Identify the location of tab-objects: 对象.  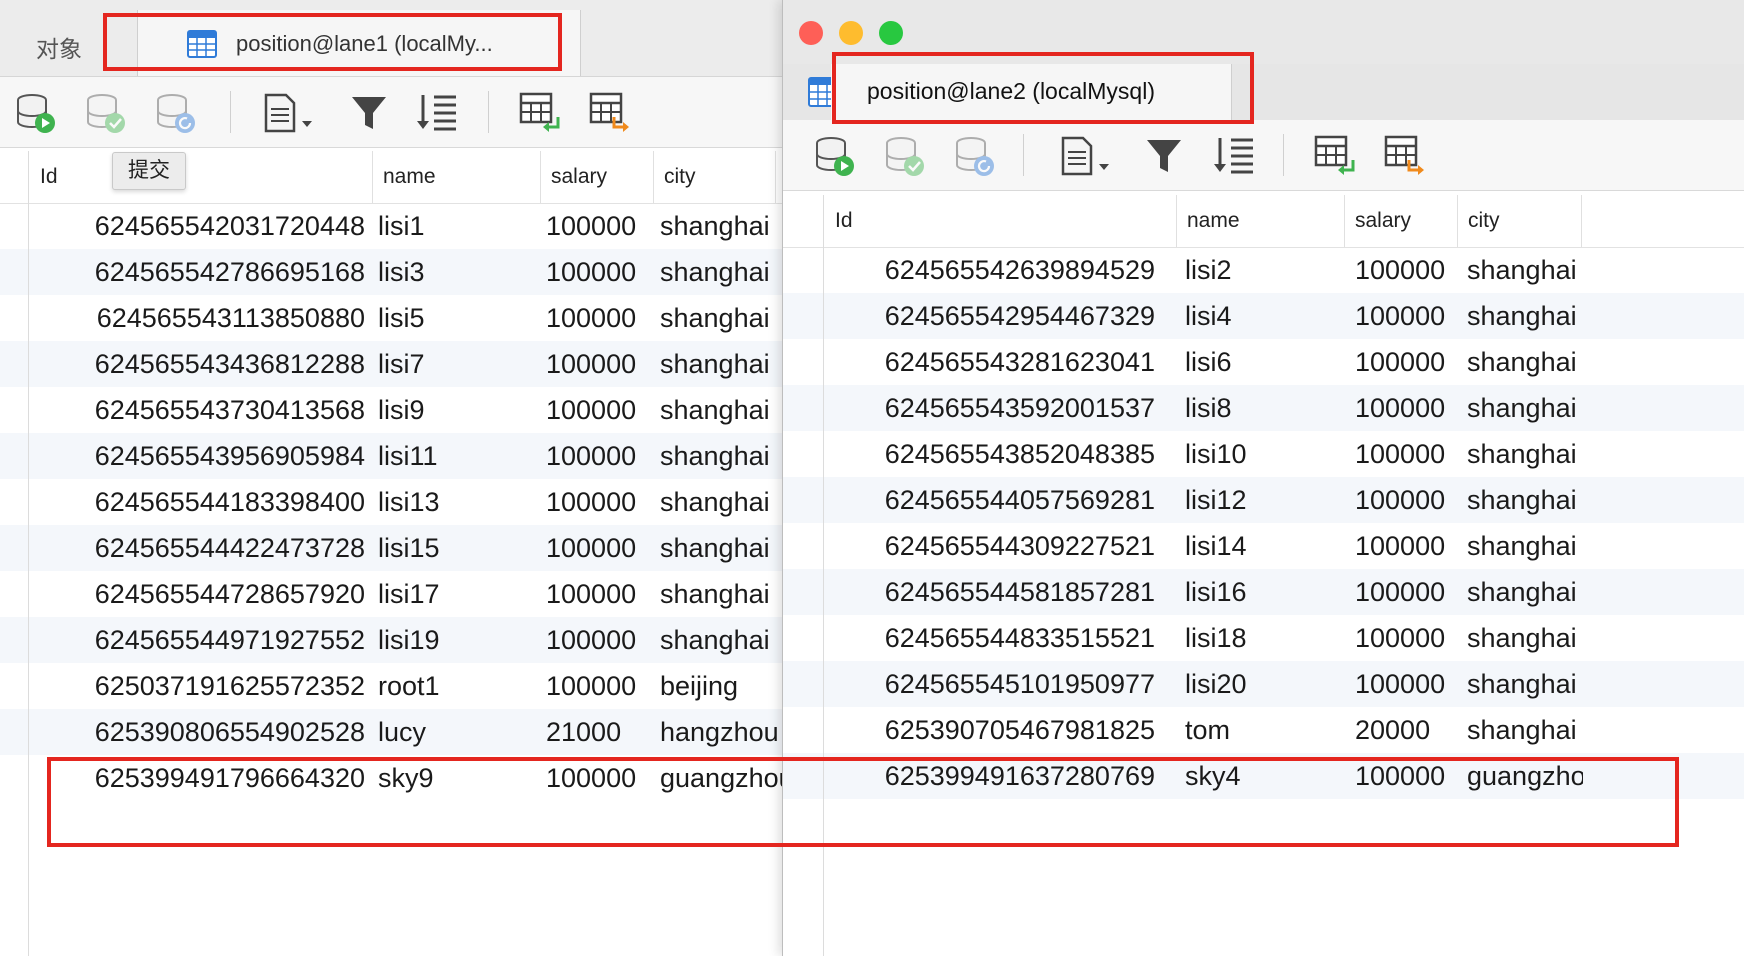
(59, 47).